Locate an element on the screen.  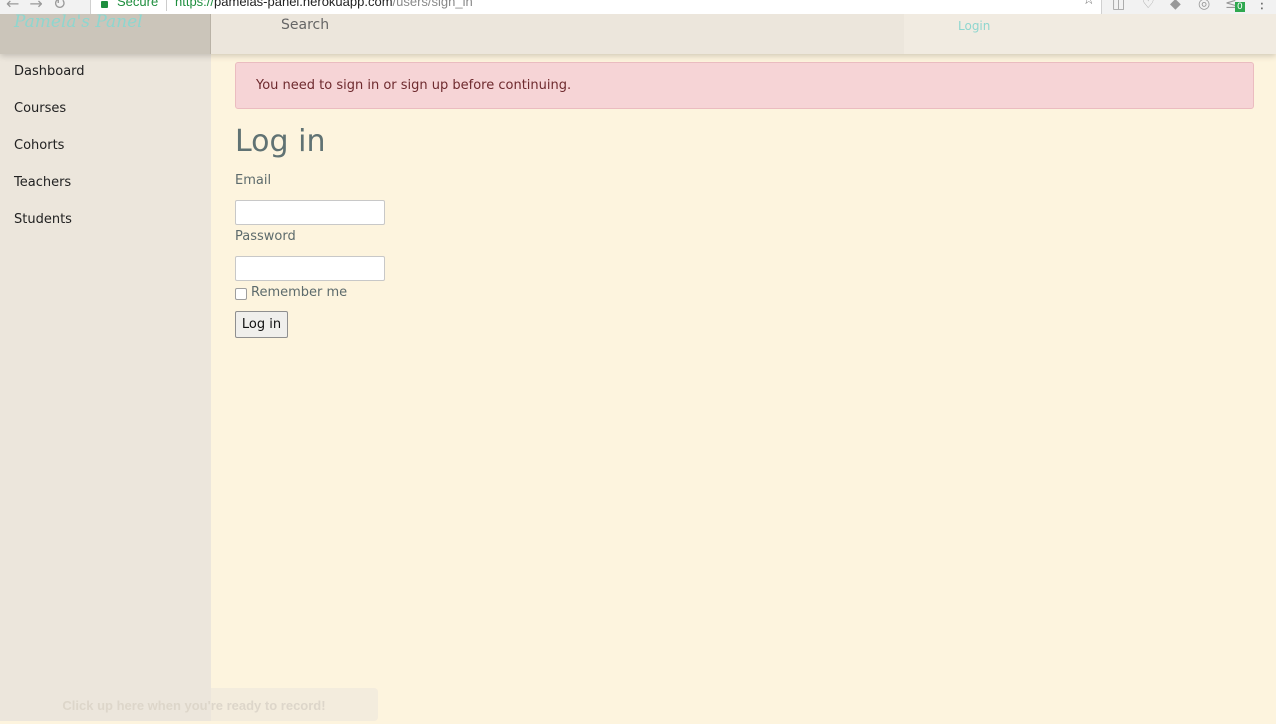
extension-puzzle-icon: ◆ is located at coordinates (1175, 6).